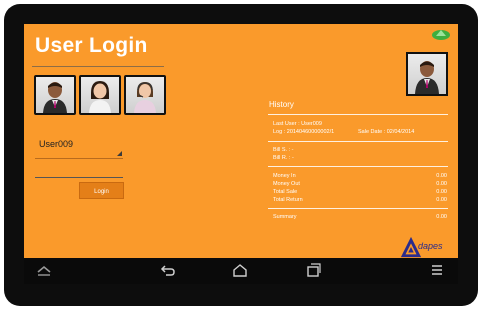  Describe the element at coordinates (286, 184) in the screenshot. I see `money-out-label: Money Out` at that location.